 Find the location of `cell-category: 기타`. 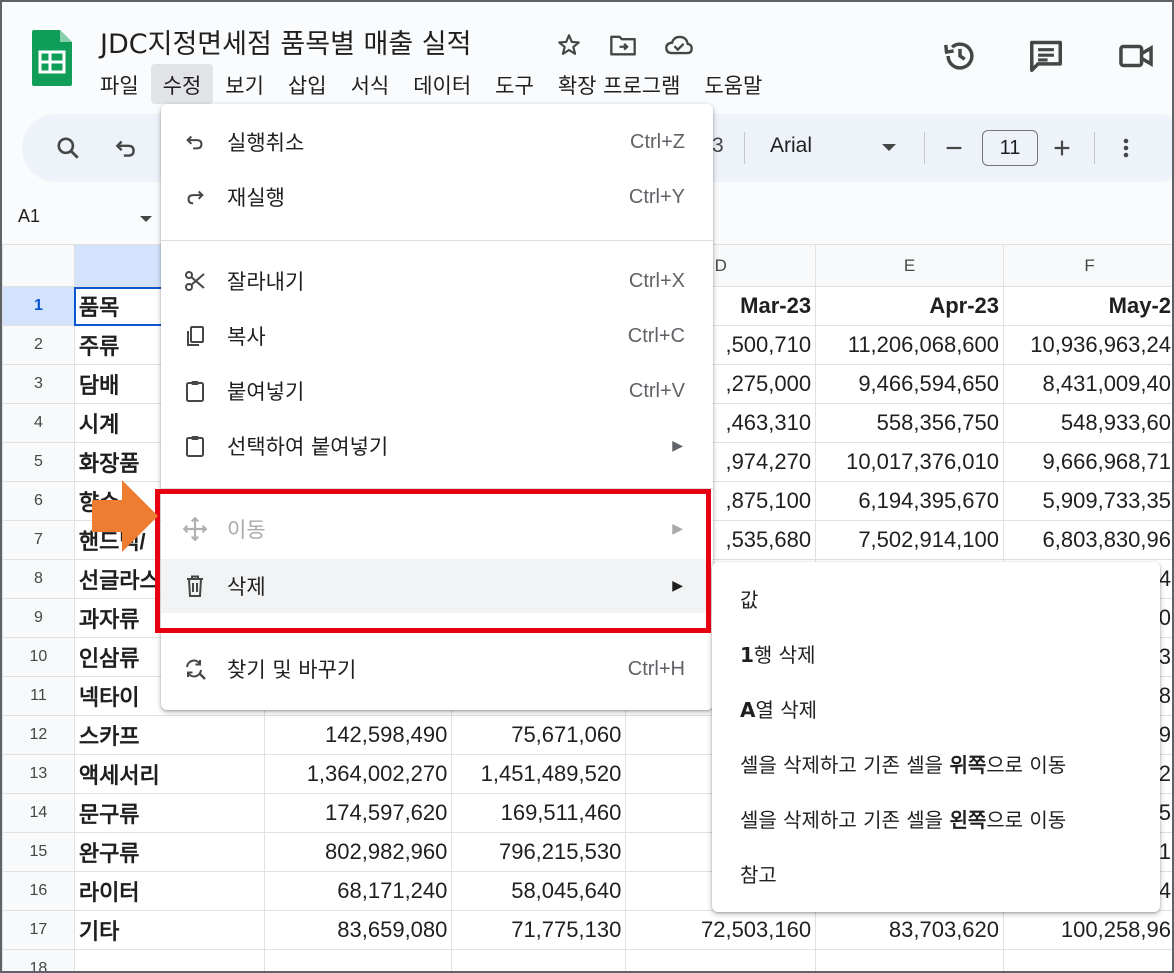

cell-category: 기타 is located at coordinates (169, 930).